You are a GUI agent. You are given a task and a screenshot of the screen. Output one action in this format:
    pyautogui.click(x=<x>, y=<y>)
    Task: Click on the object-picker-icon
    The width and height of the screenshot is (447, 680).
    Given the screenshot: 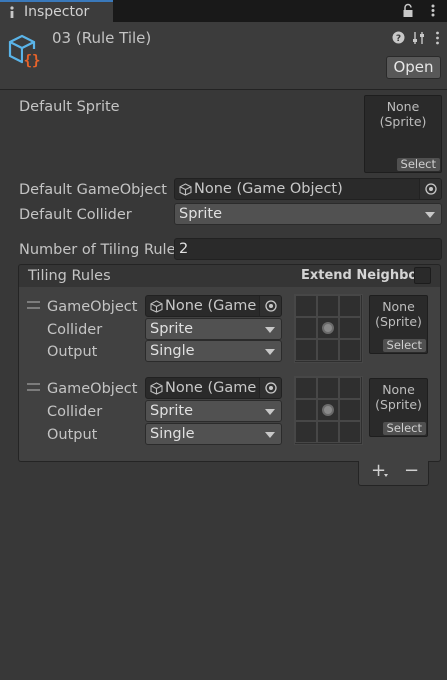 What is the action you would take?
    pyautogui.click(x=271, y=306)
    